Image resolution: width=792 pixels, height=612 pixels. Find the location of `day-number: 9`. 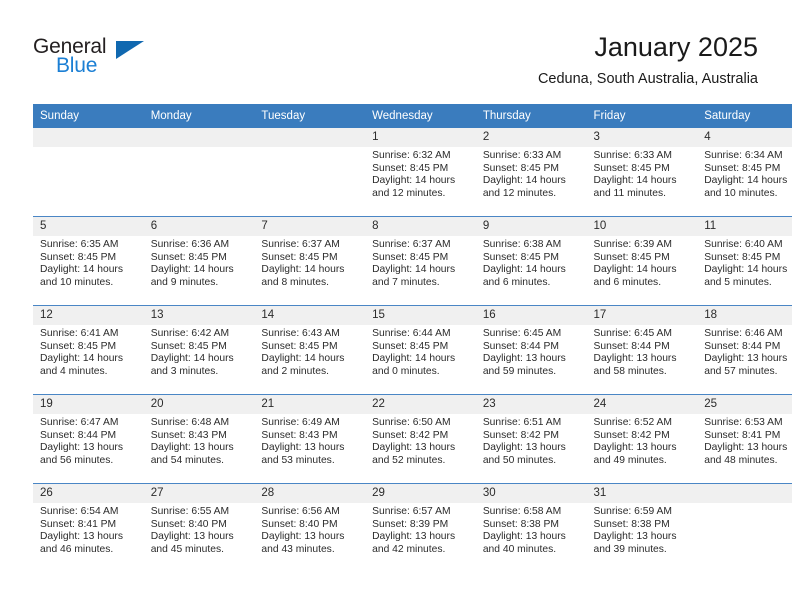

day-number: 9 is located at coordinates (531, 226).